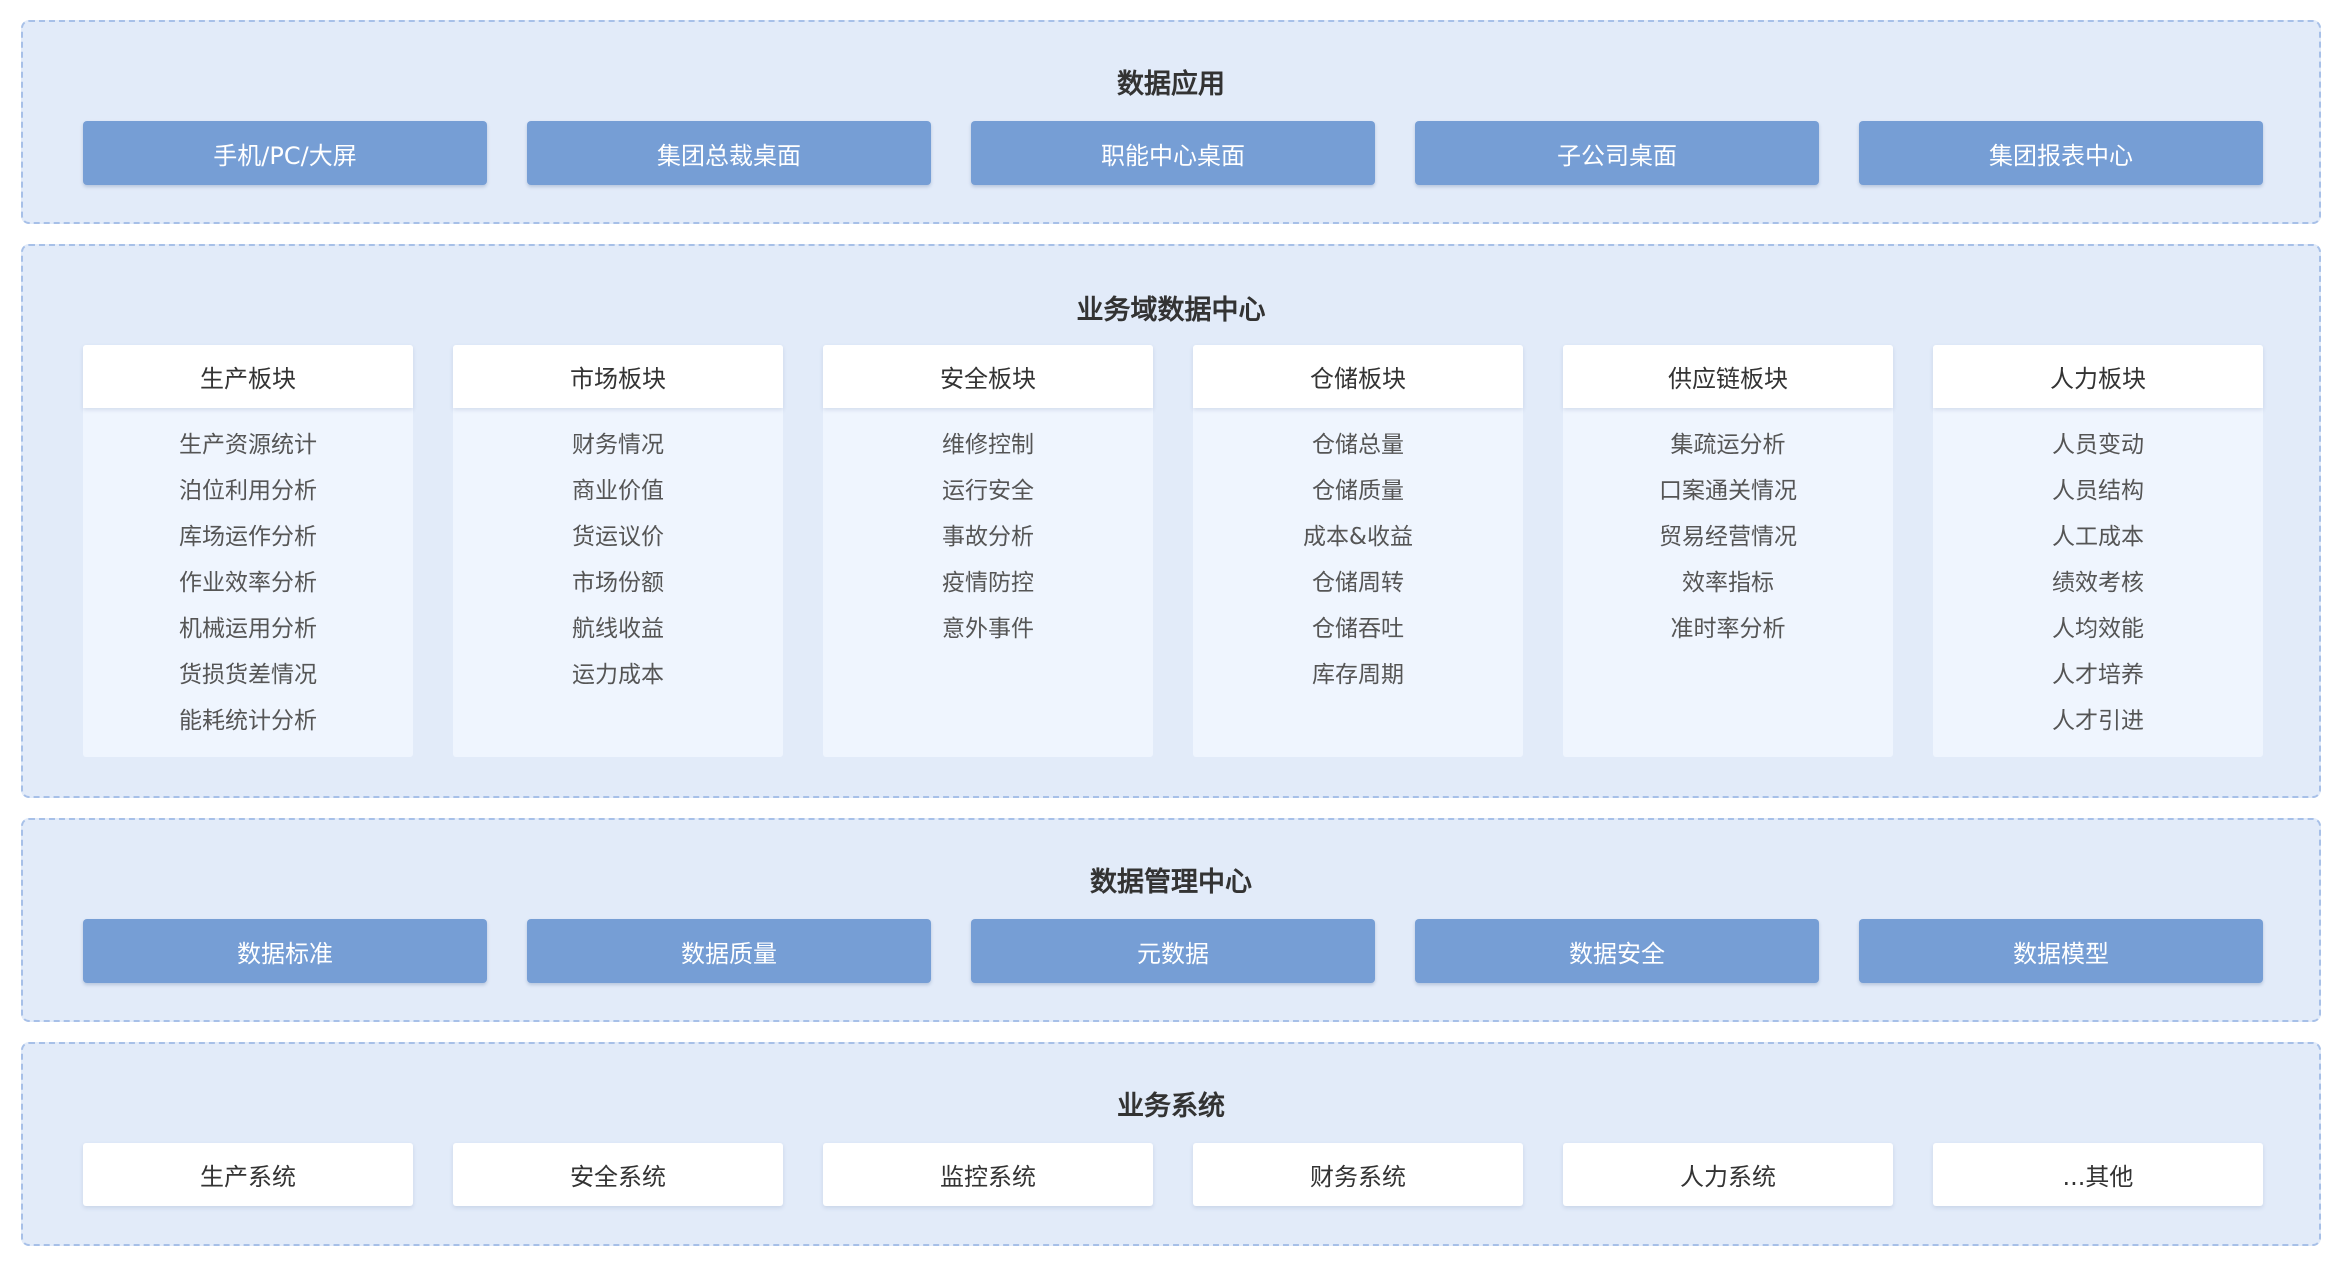  I want to click on domain-column-header: 仓储板块, so click(1358, 376).